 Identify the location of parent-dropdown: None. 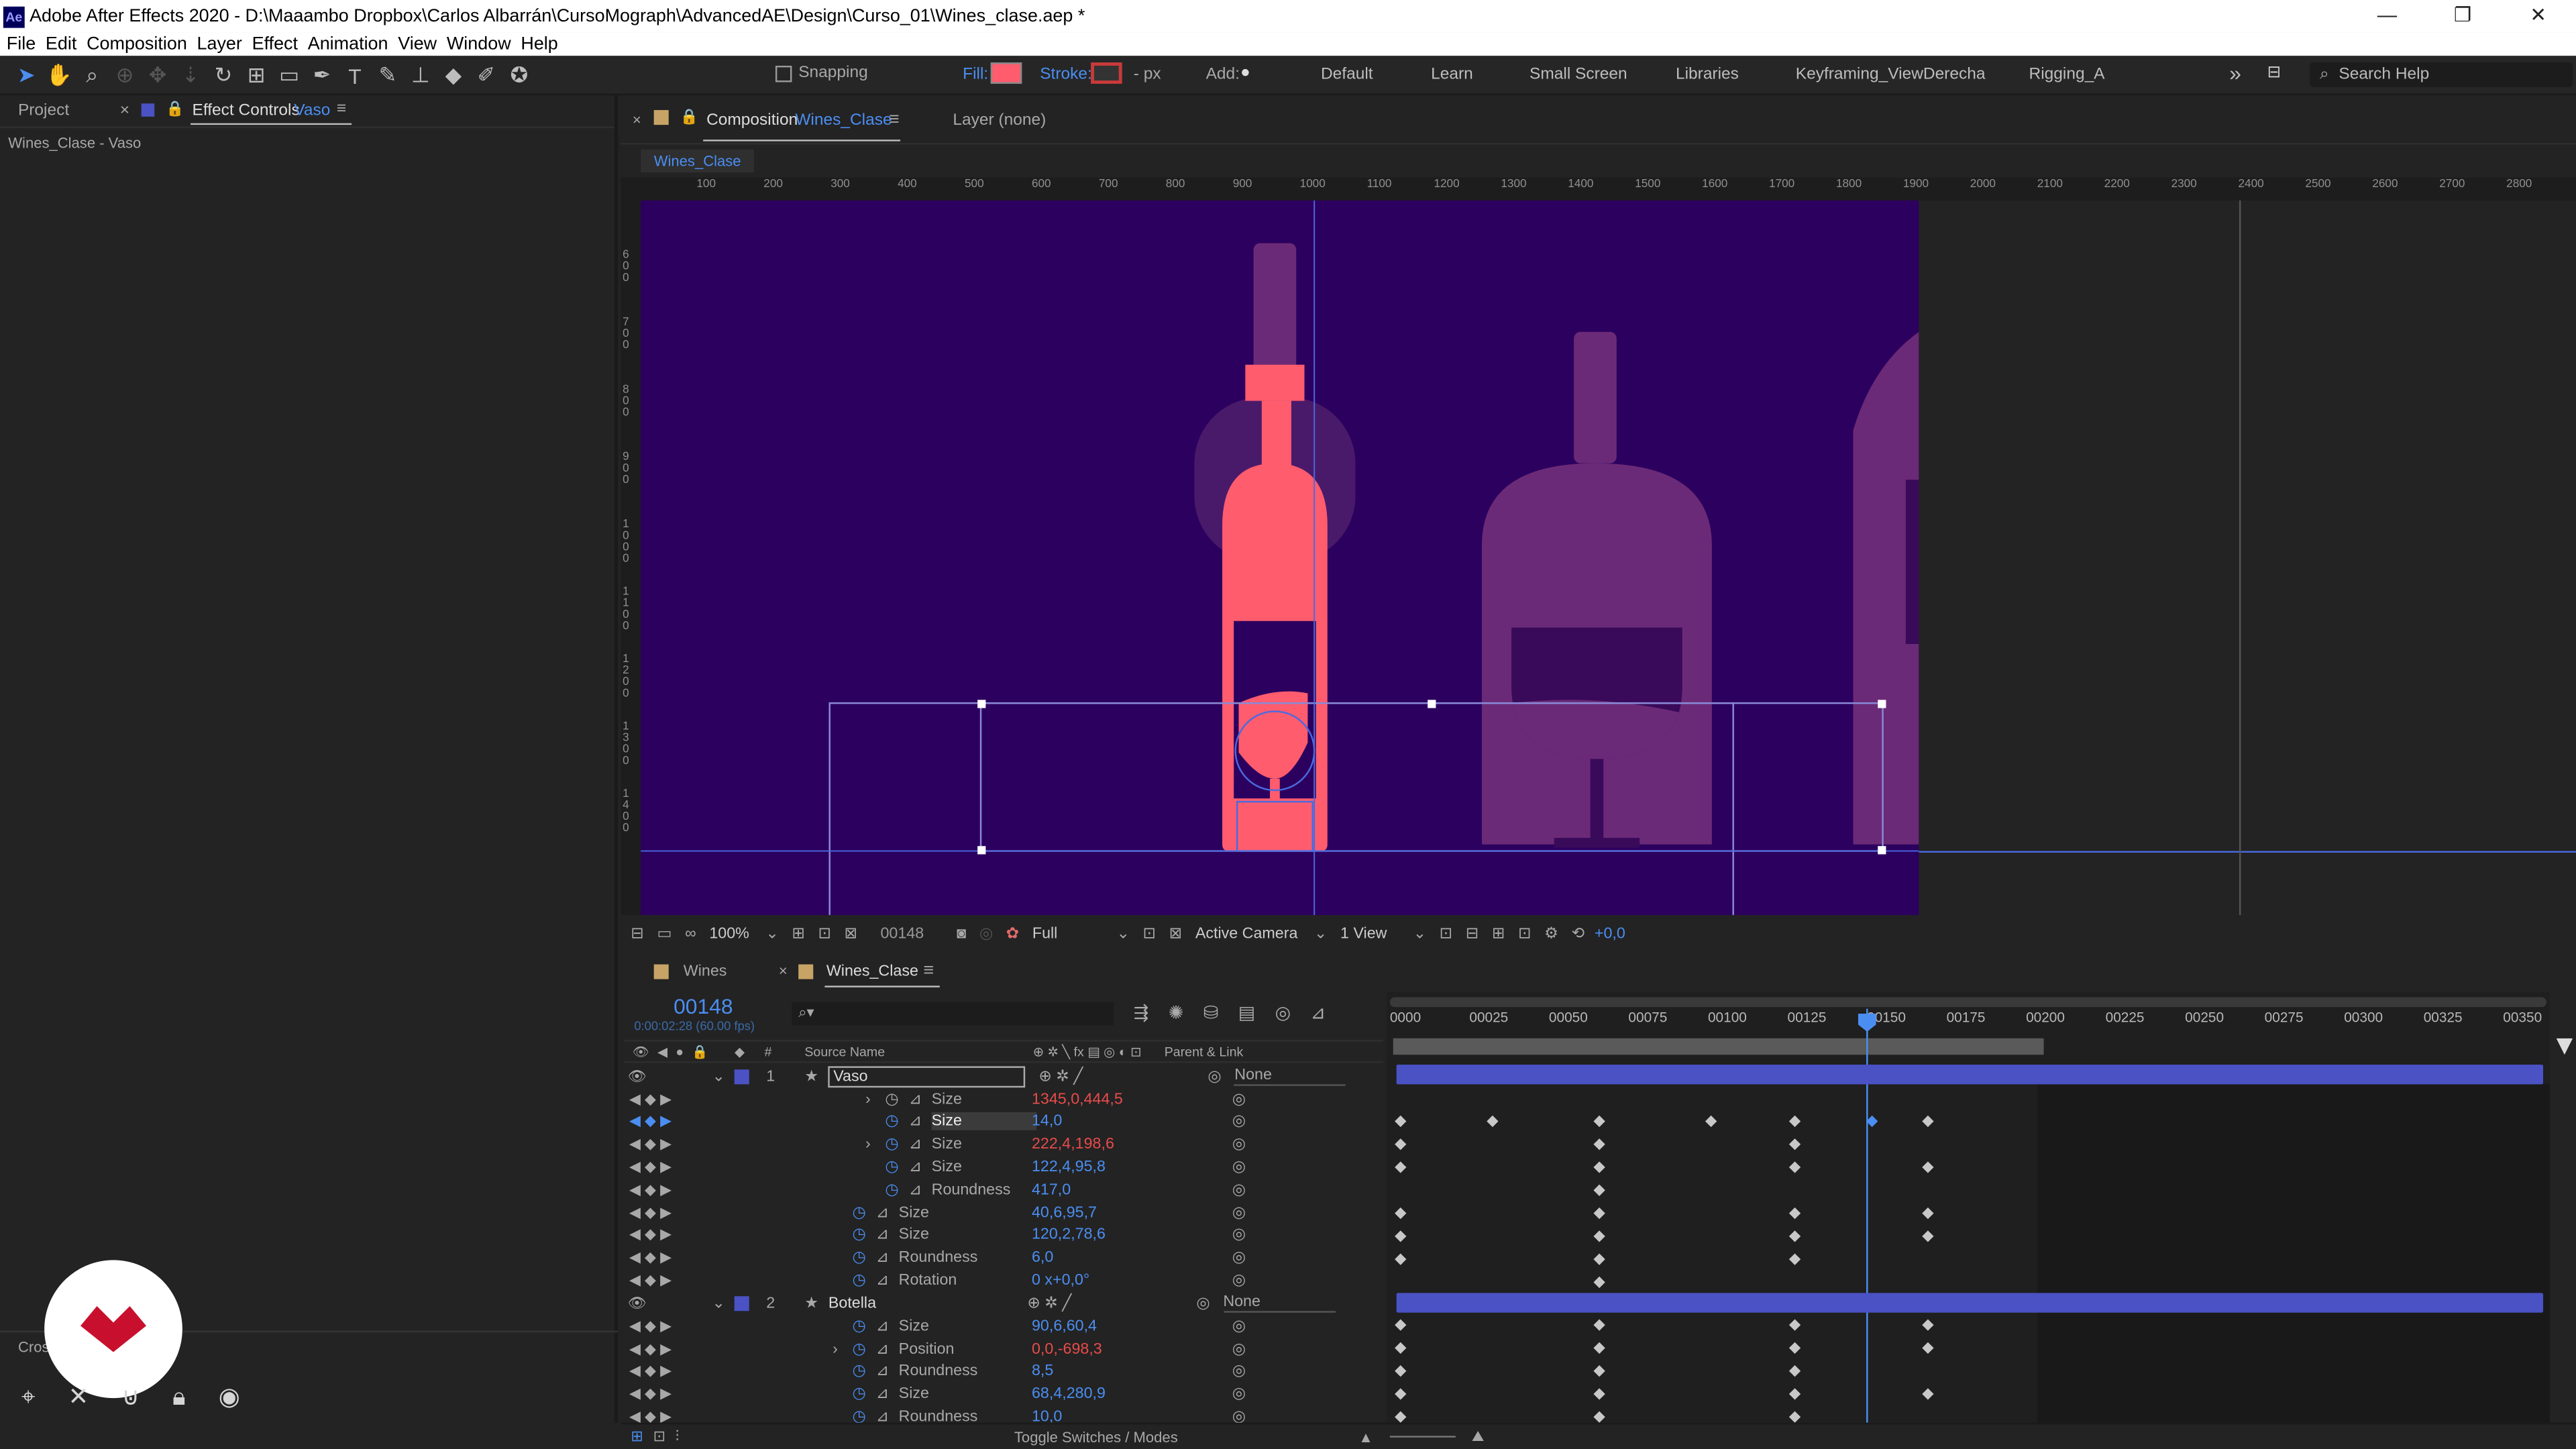
(1279, 1303).